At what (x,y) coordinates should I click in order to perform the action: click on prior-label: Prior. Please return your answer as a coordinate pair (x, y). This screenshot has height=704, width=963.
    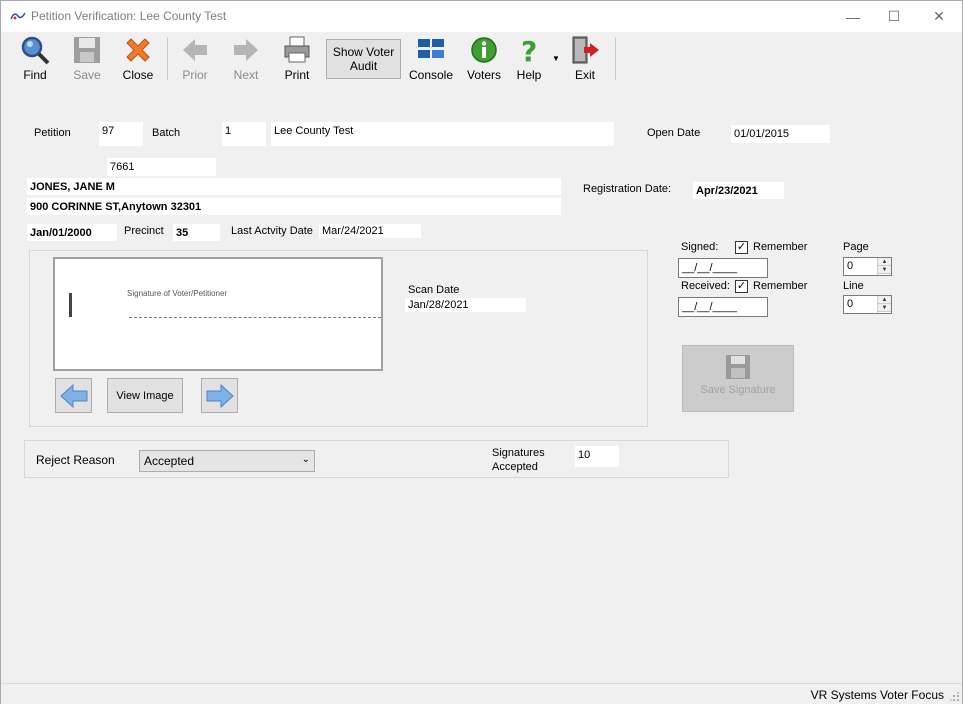
    Looking at the image, I should click on (195, 75).